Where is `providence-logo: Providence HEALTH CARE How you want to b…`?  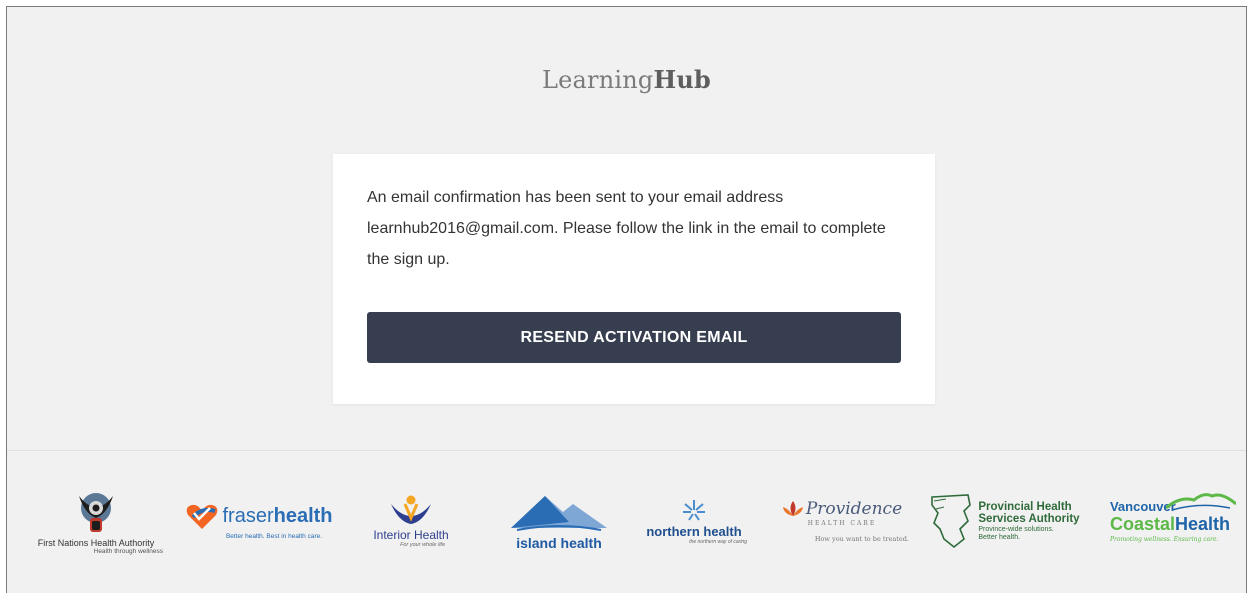
providence-logo: Providence HEALTH CARE How you want to b… is located at coordinates (842, 521).